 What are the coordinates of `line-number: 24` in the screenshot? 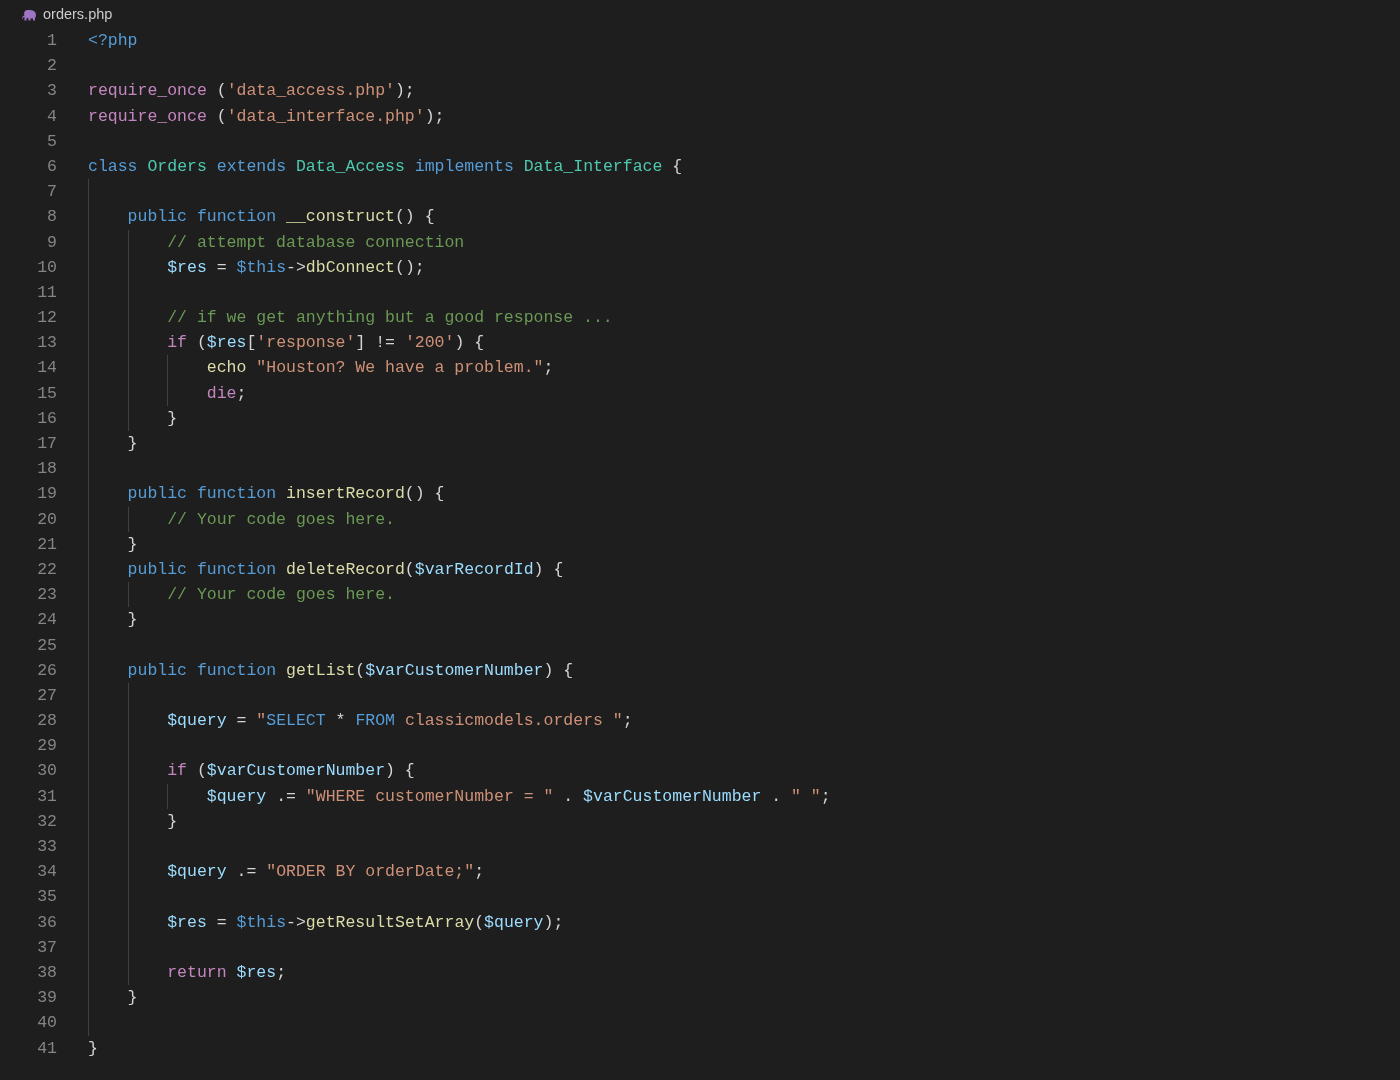 It's located at (46, 620).